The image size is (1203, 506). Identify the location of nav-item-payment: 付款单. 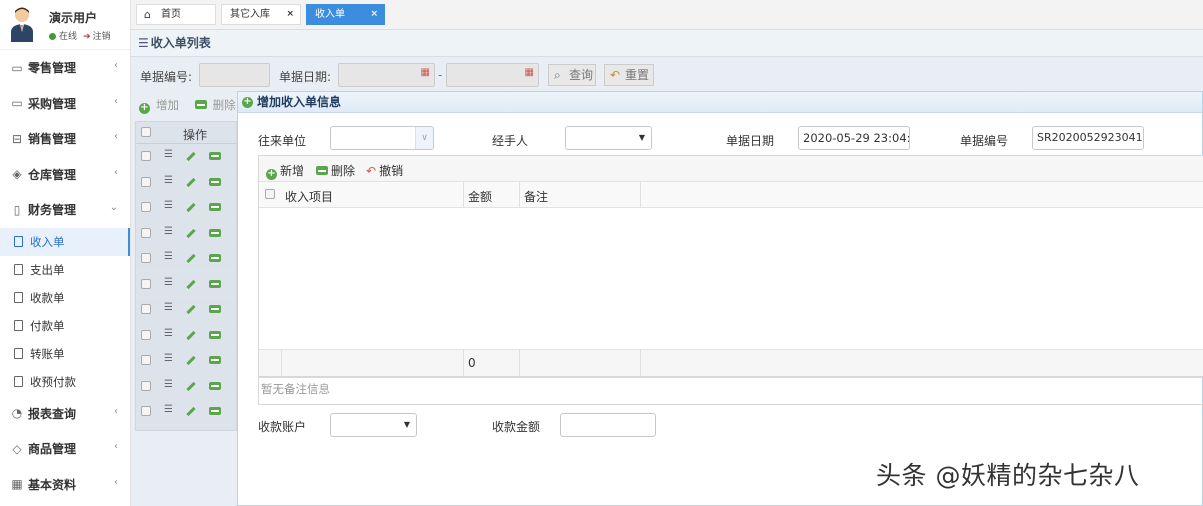
(65, 326).